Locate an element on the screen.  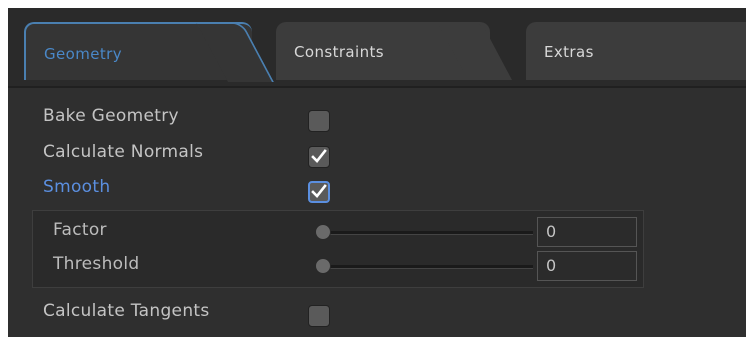
threshold-slider-track is located at coordinates (428, 267).